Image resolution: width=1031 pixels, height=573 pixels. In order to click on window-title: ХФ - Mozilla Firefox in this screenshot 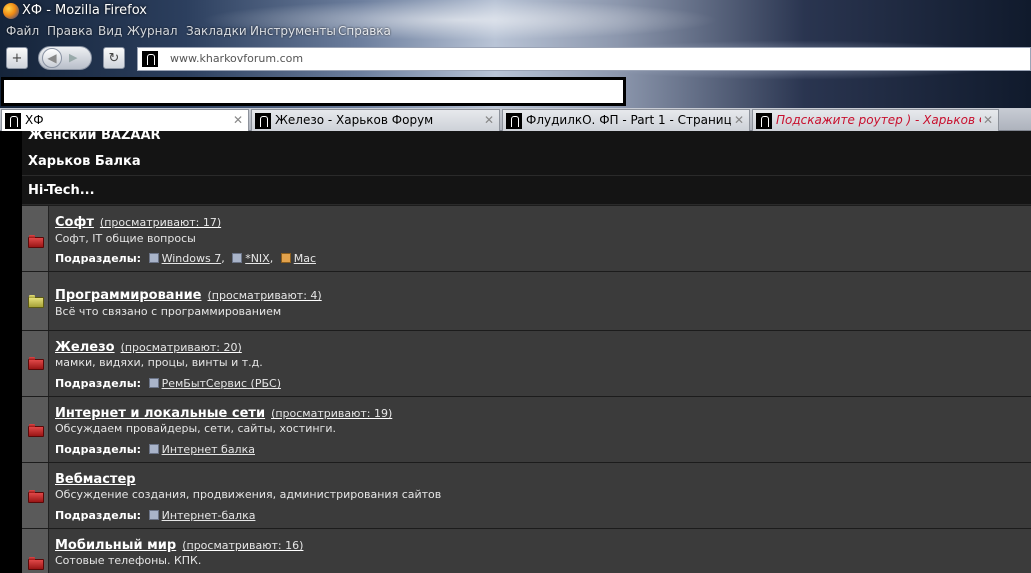, I will do `click(85, 10)`.